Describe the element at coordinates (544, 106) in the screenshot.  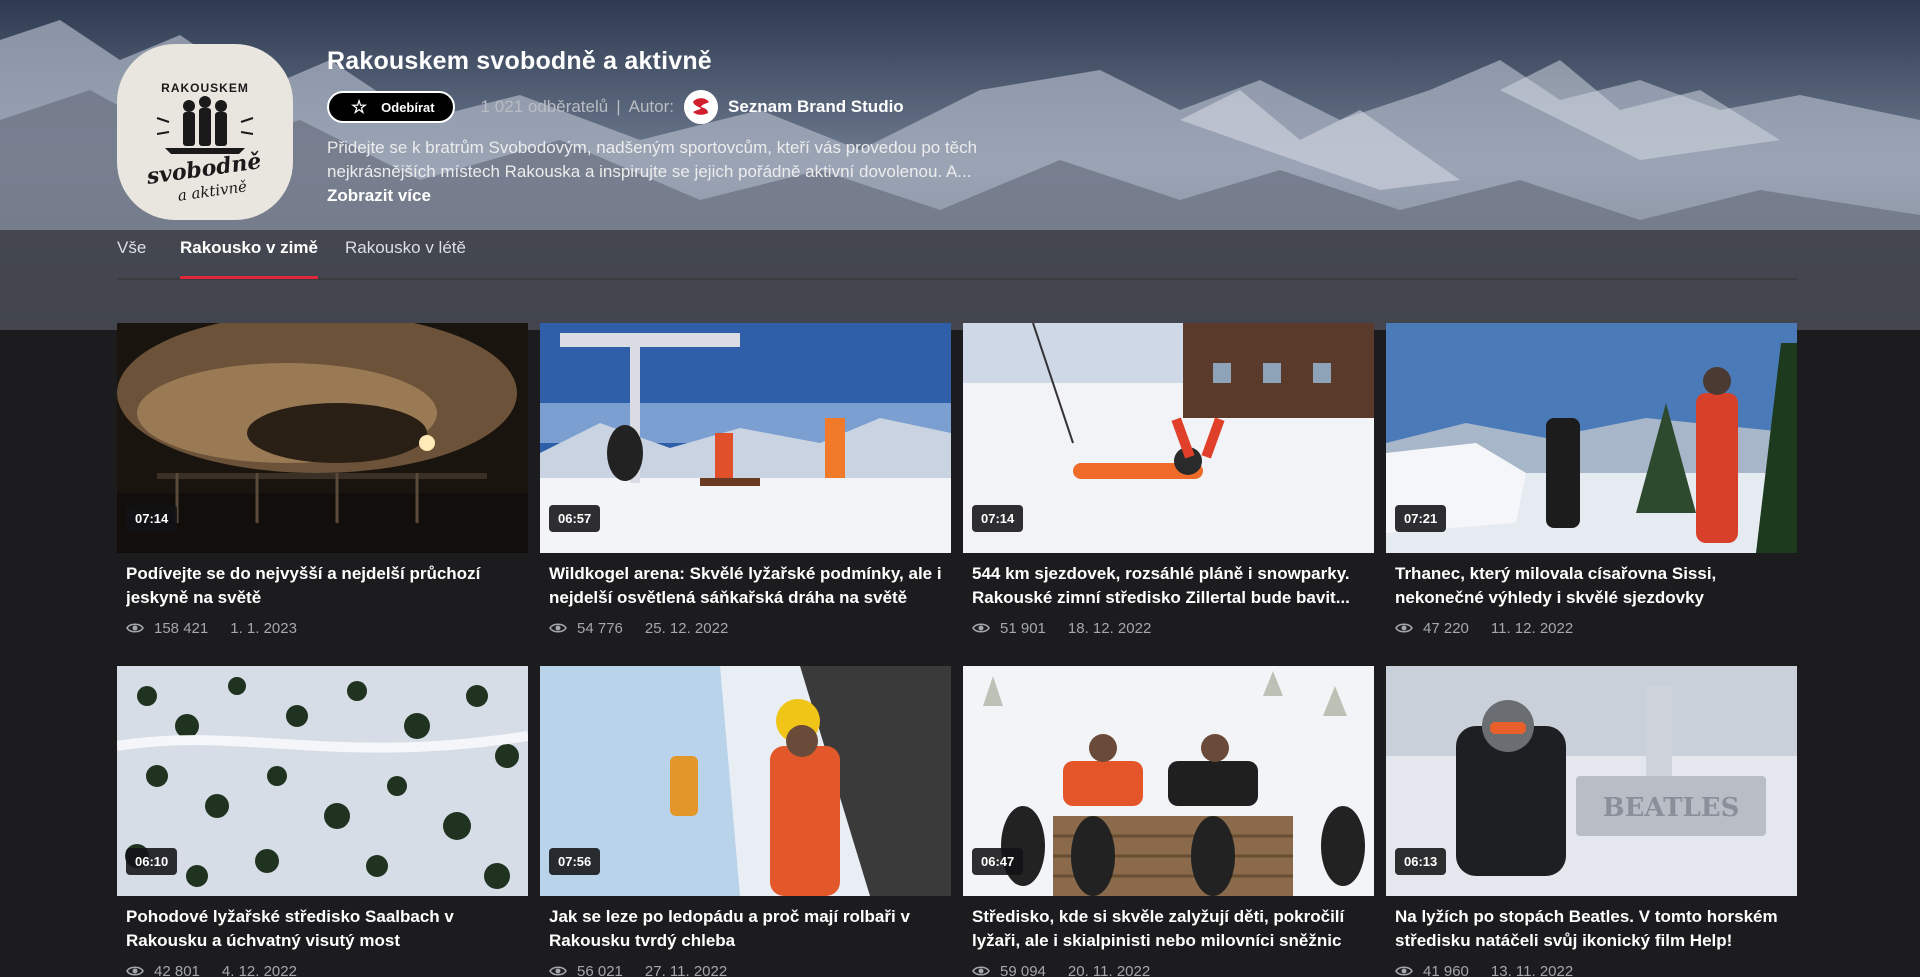
I see `subscriber-count: 1 021 odběratelů` at that location.